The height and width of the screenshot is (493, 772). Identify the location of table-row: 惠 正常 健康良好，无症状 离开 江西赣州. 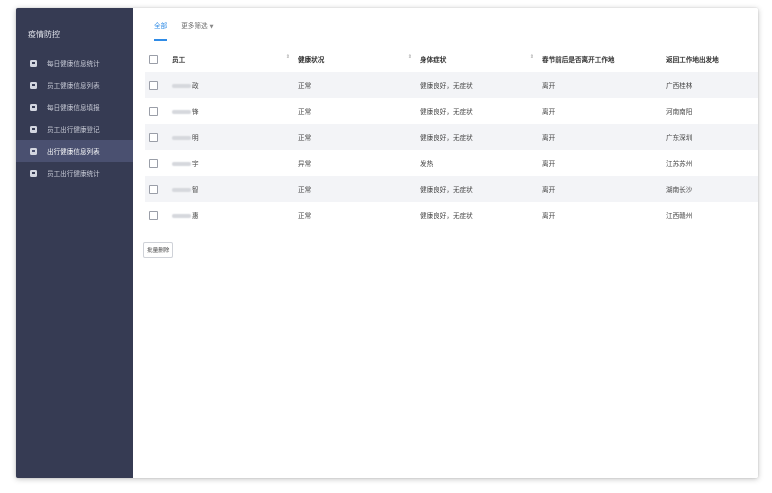
(451, 215).